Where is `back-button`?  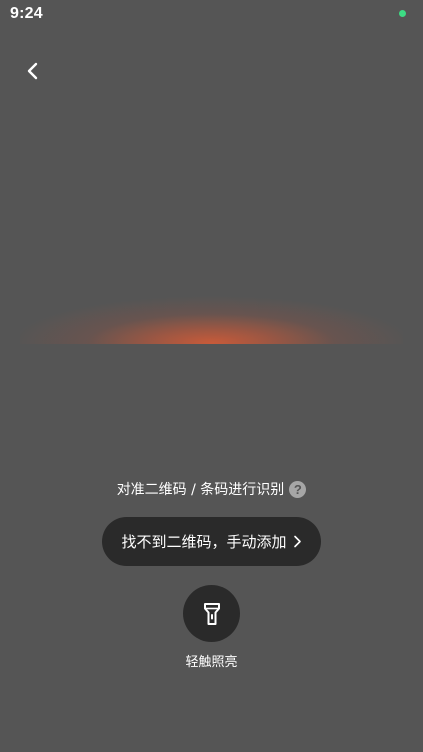 back-button is located at coordinates (33, 71).